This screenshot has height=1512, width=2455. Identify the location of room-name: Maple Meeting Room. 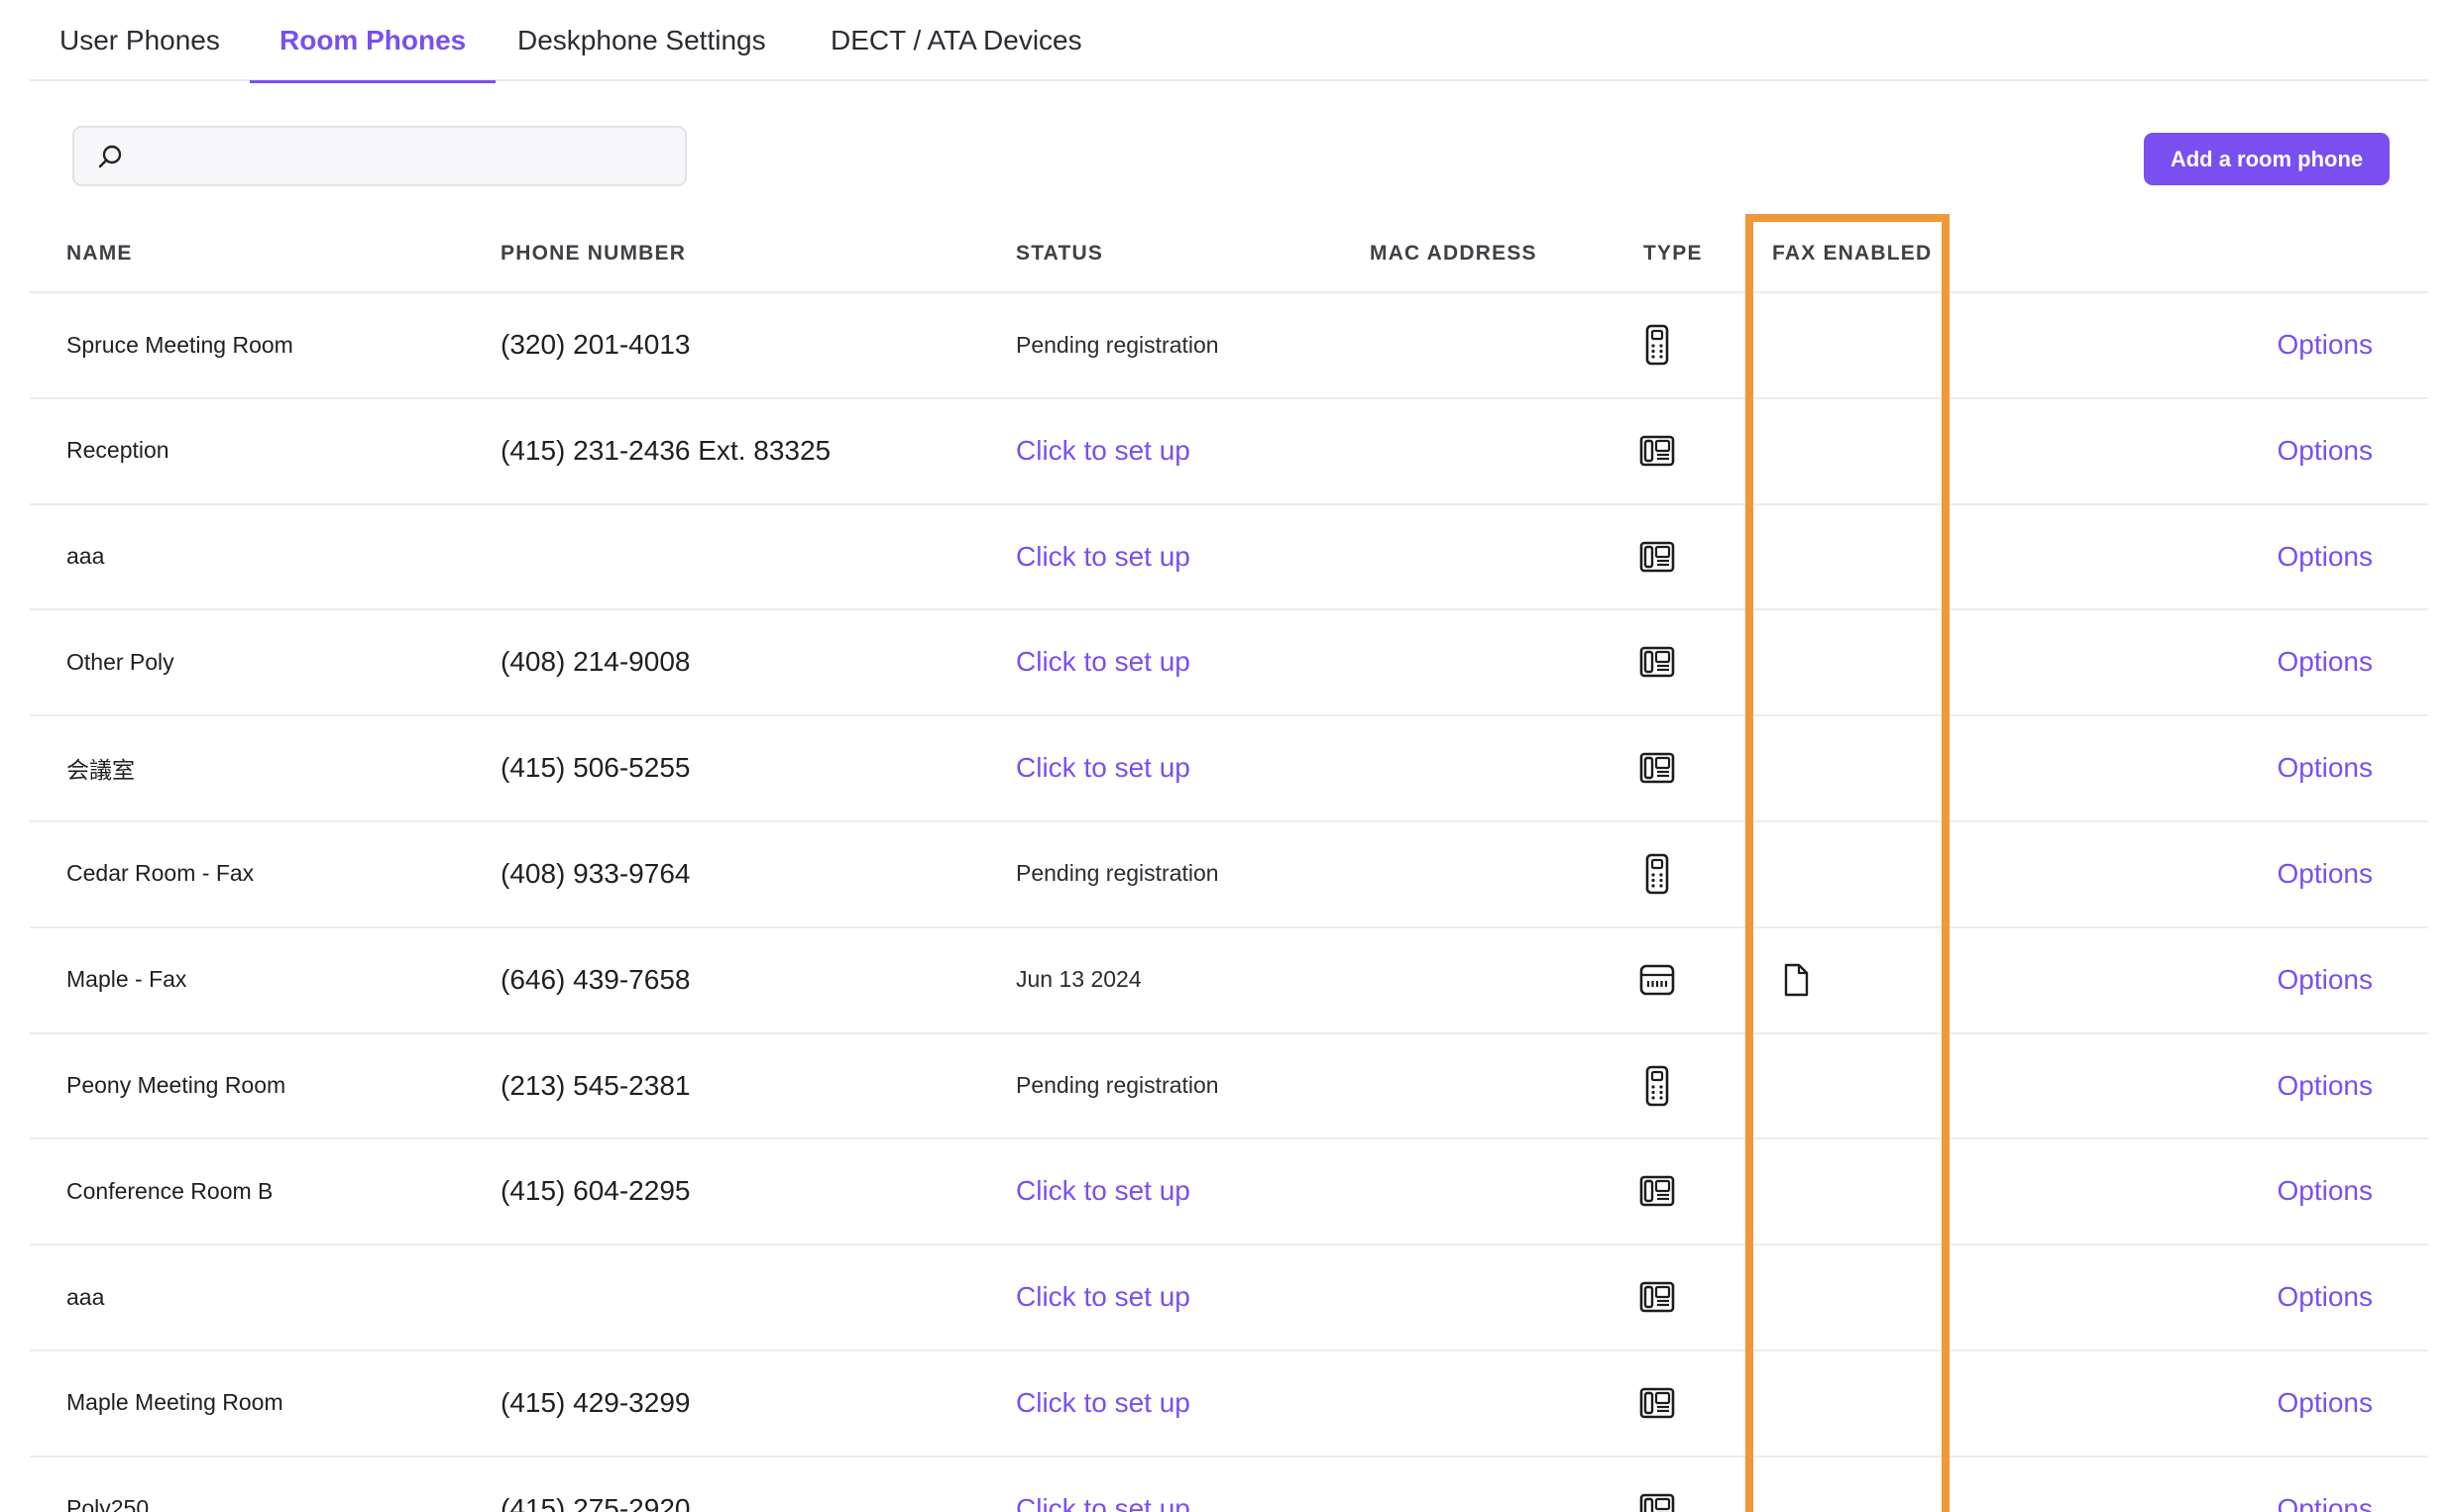
(174, 1402).